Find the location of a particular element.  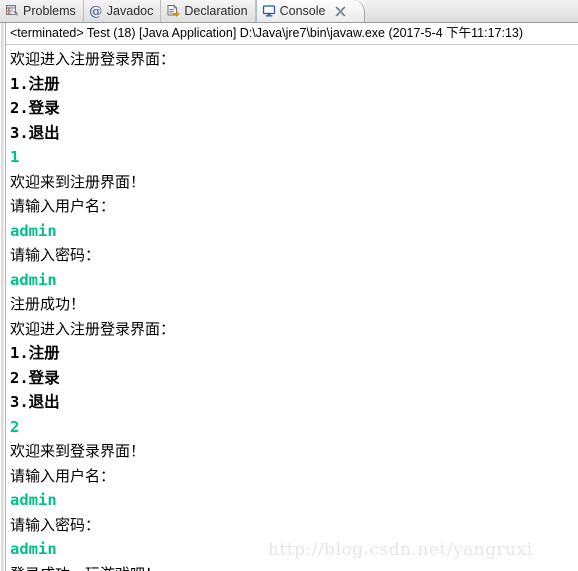

tab-javadoc: @ Javadoc is located at coordinates (123, 11).